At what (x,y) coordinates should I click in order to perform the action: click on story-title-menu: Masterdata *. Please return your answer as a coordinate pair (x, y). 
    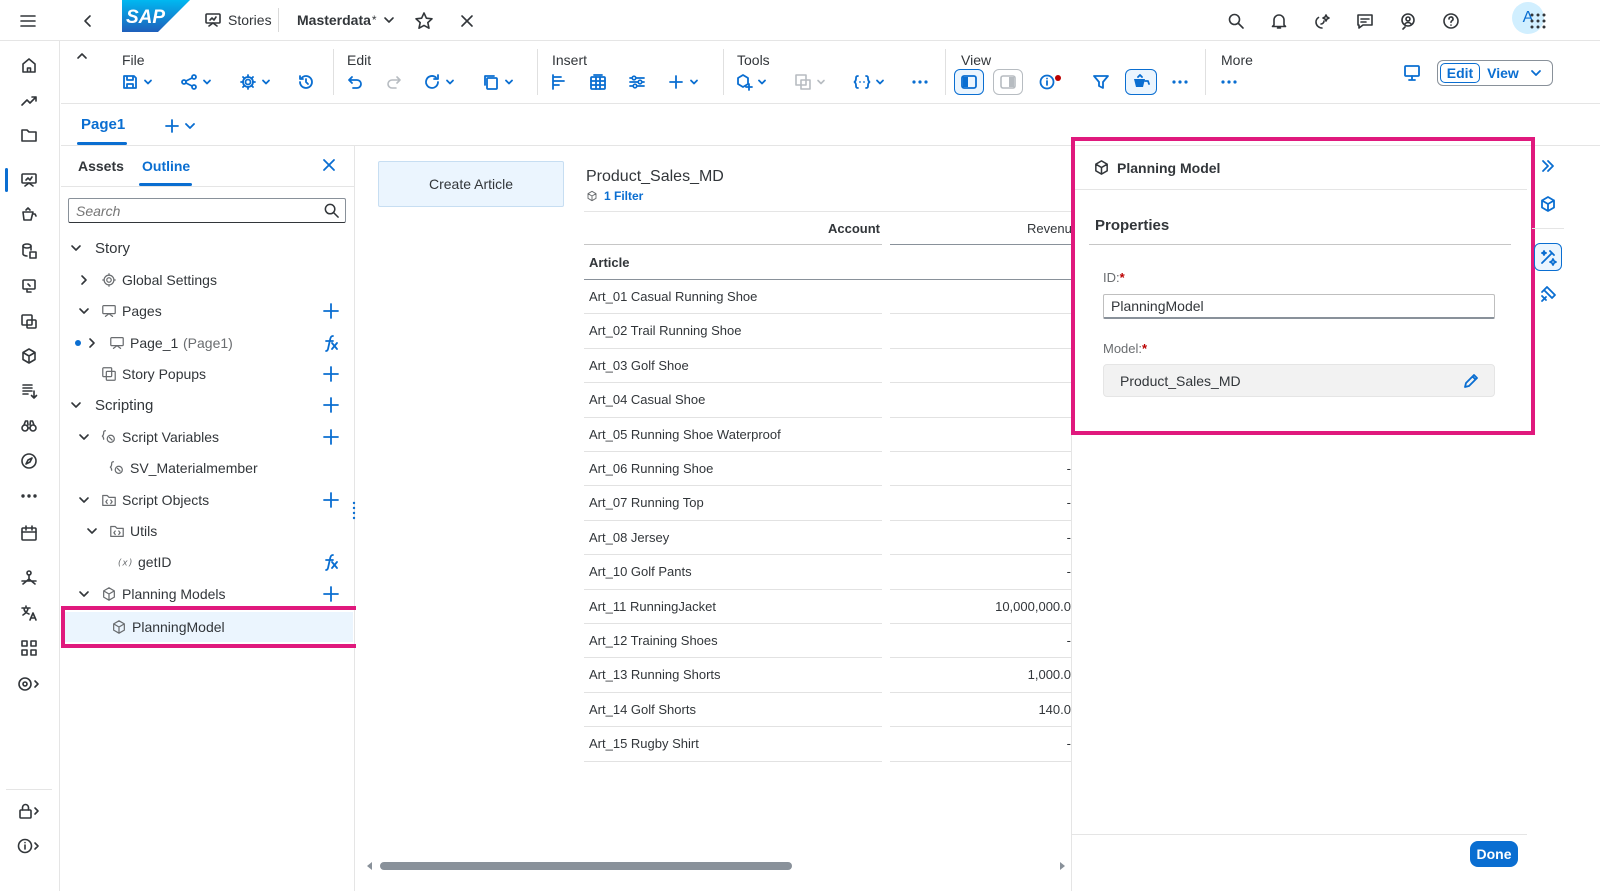
    Looking at the image, I should click on (346, 20).